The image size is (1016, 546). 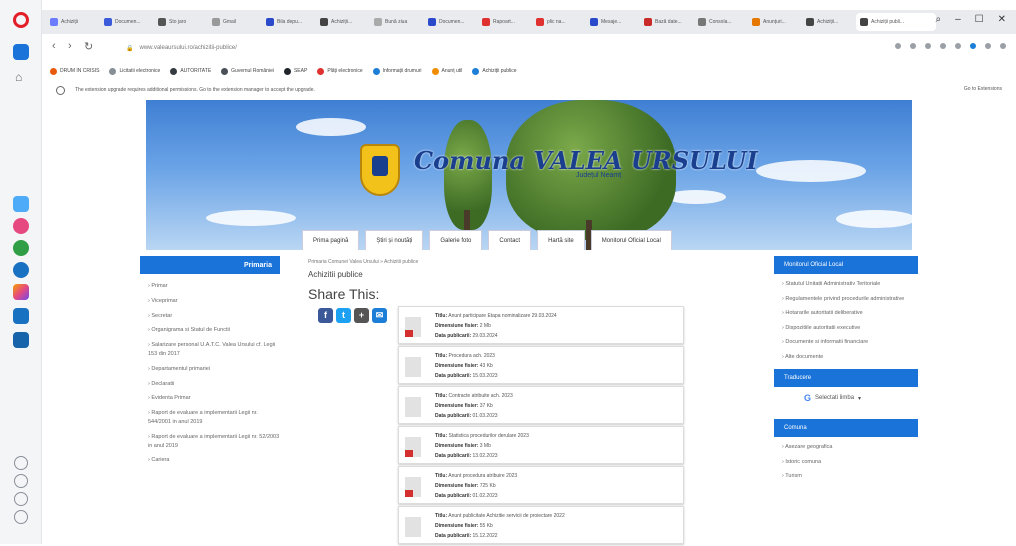 What do you see at coordinates (21, 463) in the screenshot?
I see `heart-icon` at bounding box center [21, 463].